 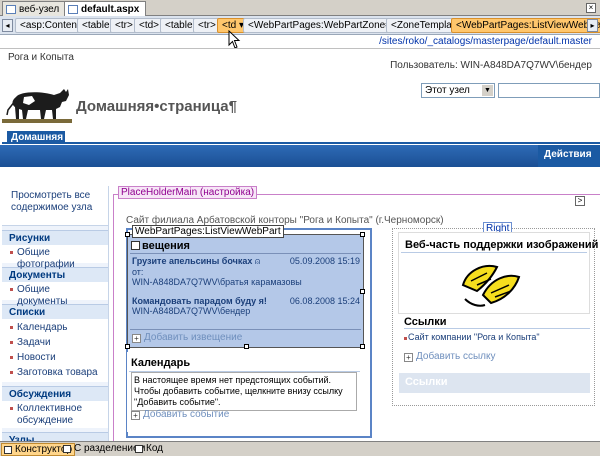 What do you see at coordinates (501, 245) in the screenshot?
I see `image-webpart-title: Веб-часть поддержки изображений` at bounding box center [501, 245].